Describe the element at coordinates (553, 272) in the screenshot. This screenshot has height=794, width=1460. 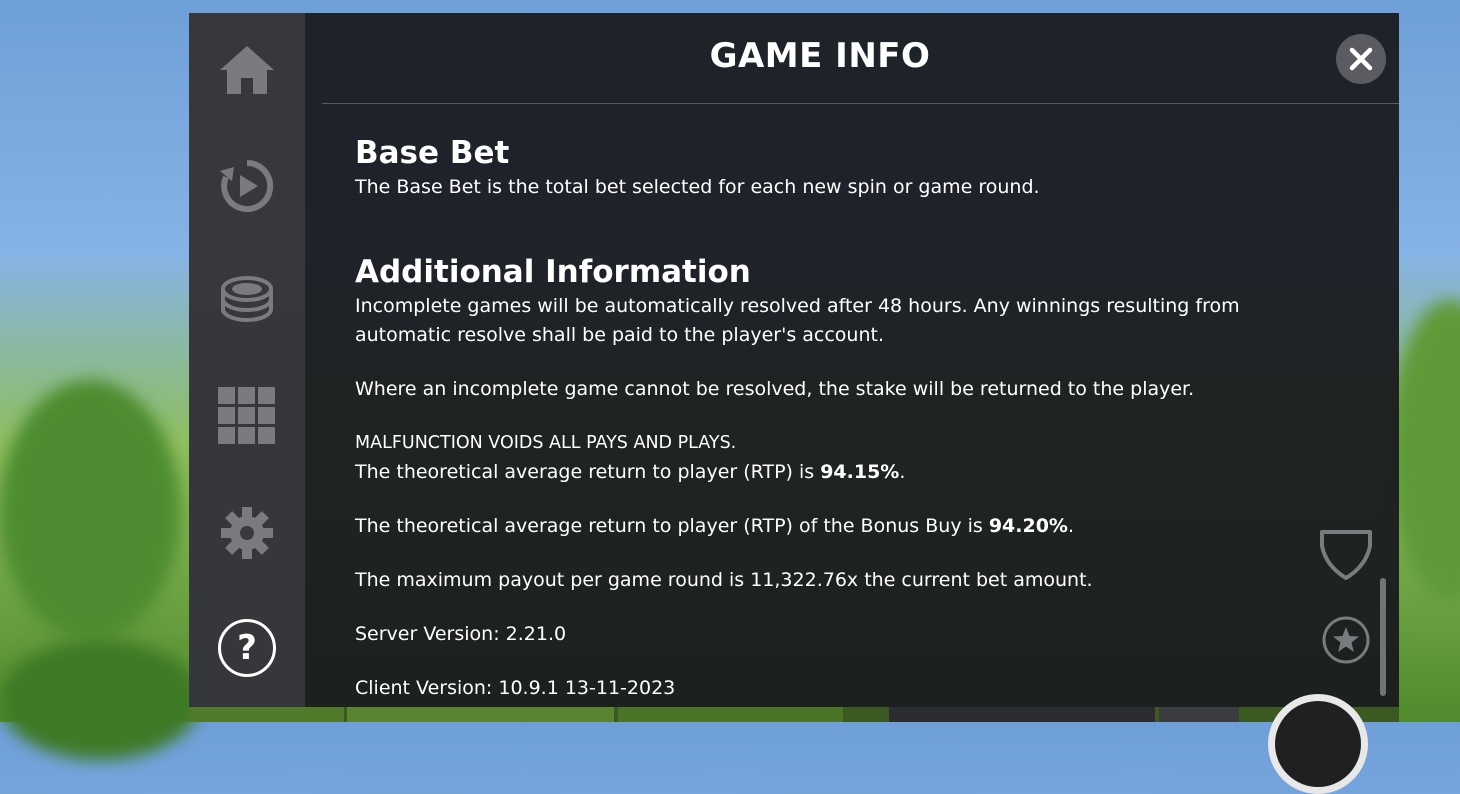
I see `additional-info-heading: Additional Information` at that location.